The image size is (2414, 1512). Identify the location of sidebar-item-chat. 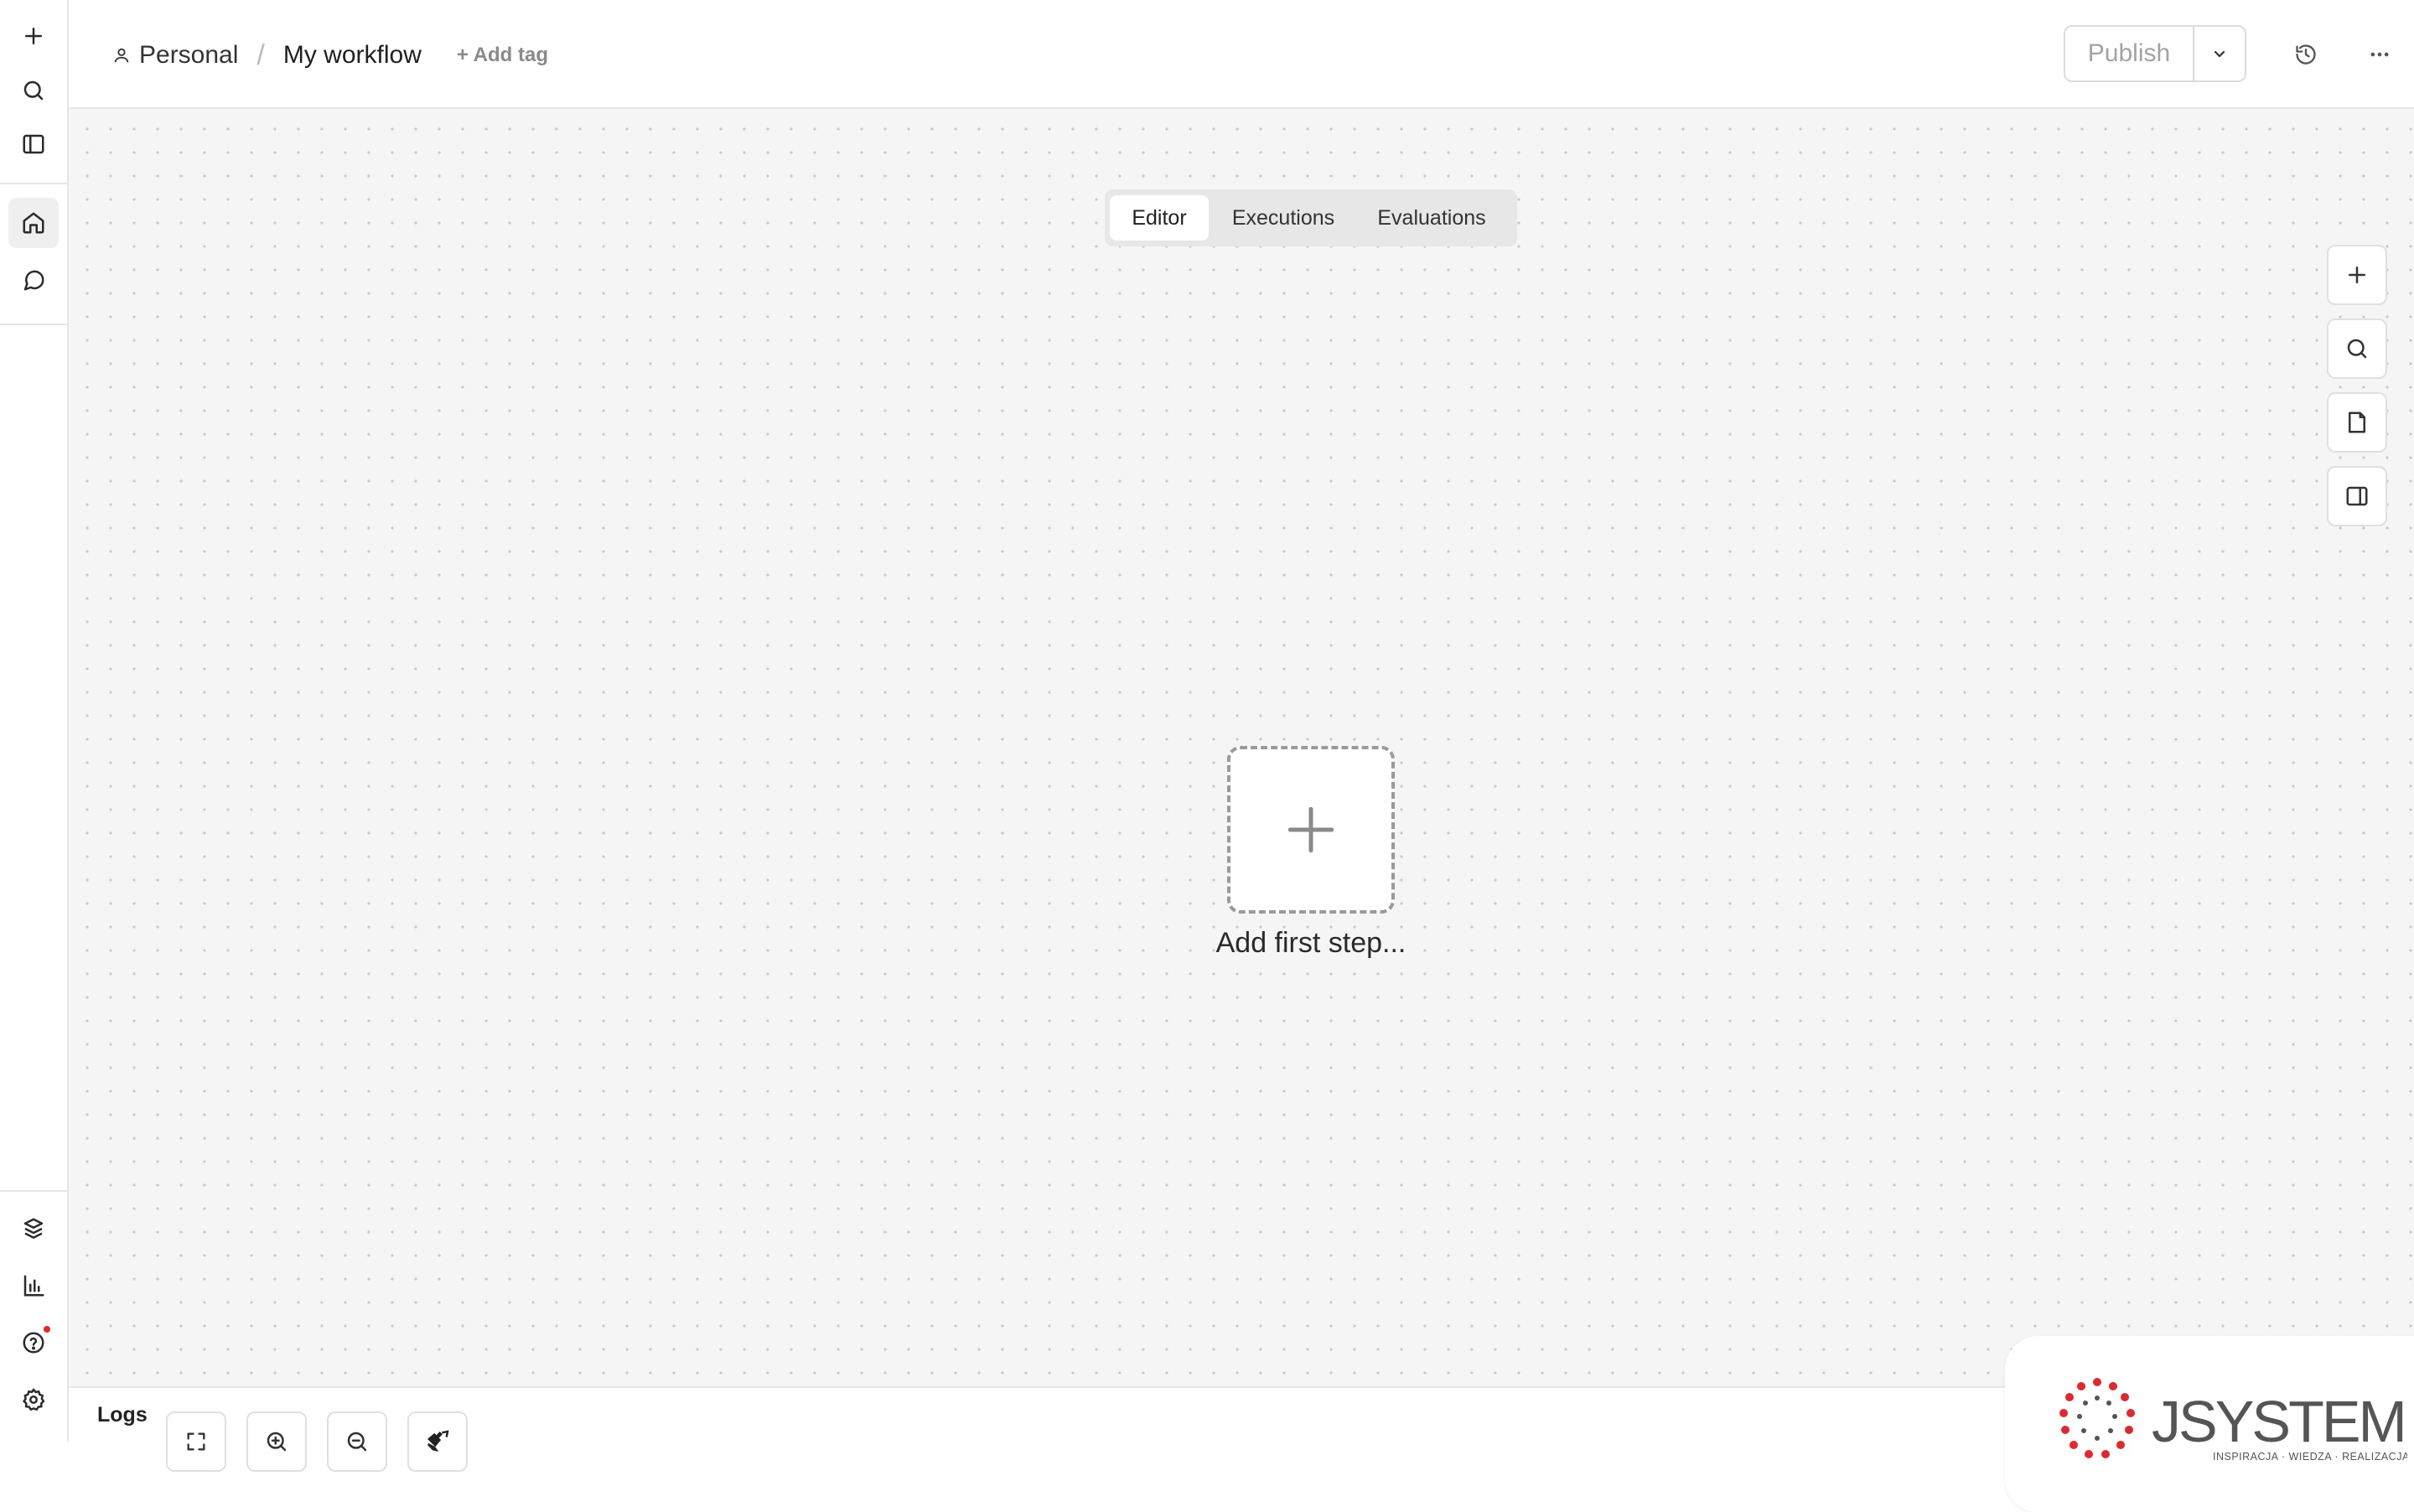
(34, 280).